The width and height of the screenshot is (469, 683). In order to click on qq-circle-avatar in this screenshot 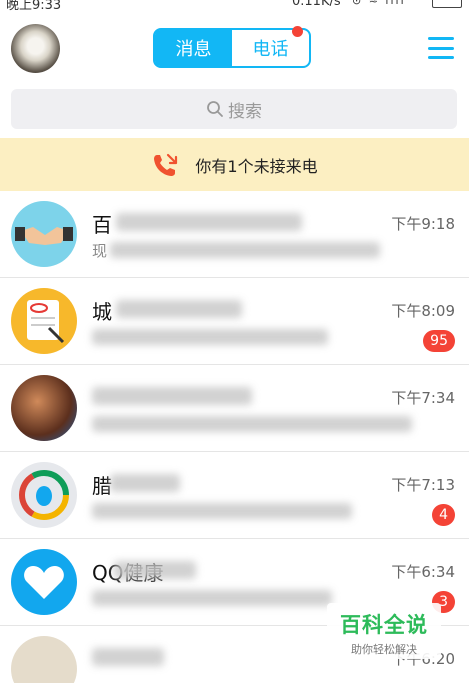, I will do `click(44, 495)`.